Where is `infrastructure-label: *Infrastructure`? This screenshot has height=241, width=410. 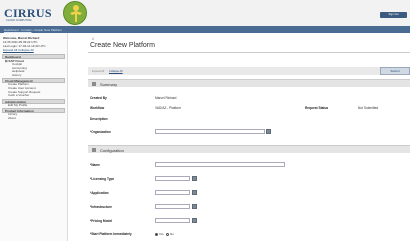 infrastructure-label: *Infrastructure is located at coordinates (101, 207).